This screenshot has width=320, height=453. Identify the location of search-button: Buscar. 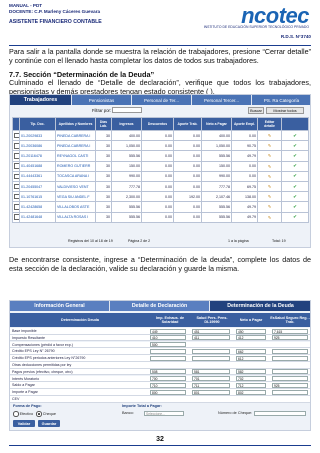
(256, 110).